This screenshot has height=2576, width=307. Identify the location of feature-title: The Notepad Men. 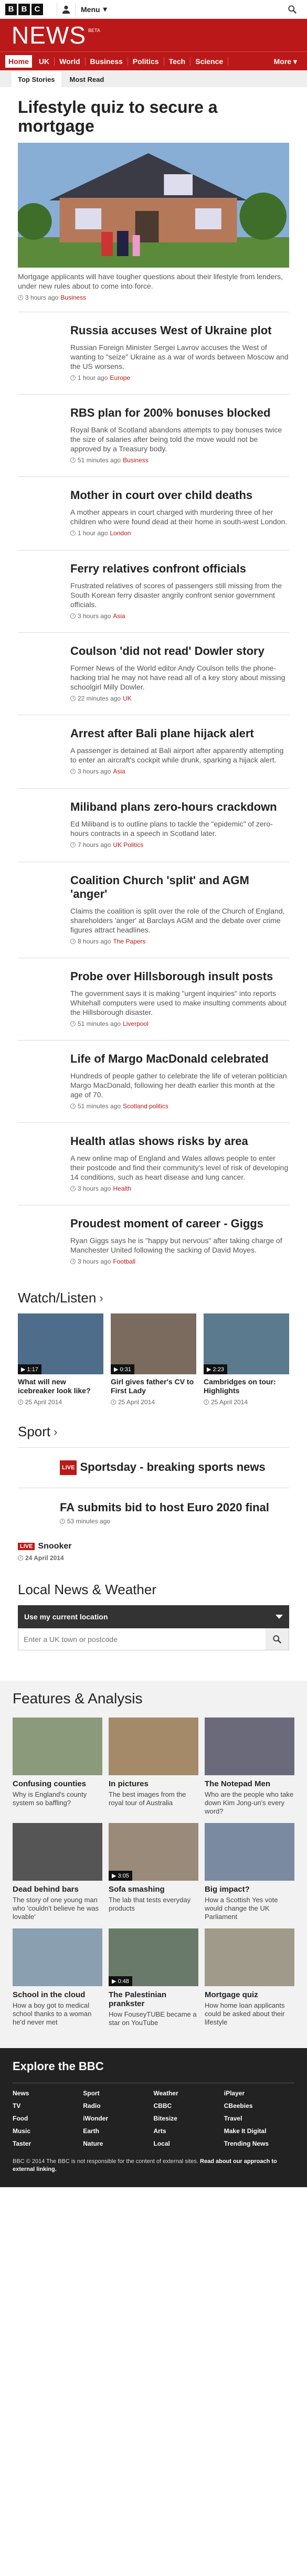
(250, 1783).